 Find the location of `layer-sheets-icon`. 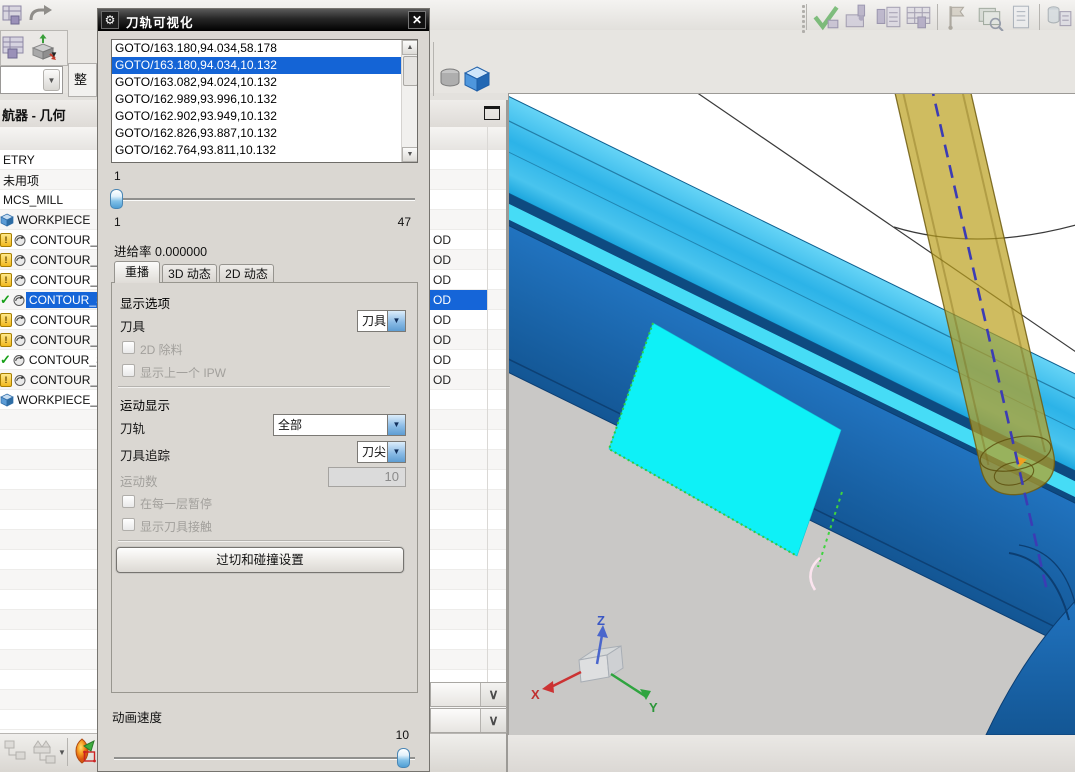

layer-sheets-icon is located at coordinates (990, 17).